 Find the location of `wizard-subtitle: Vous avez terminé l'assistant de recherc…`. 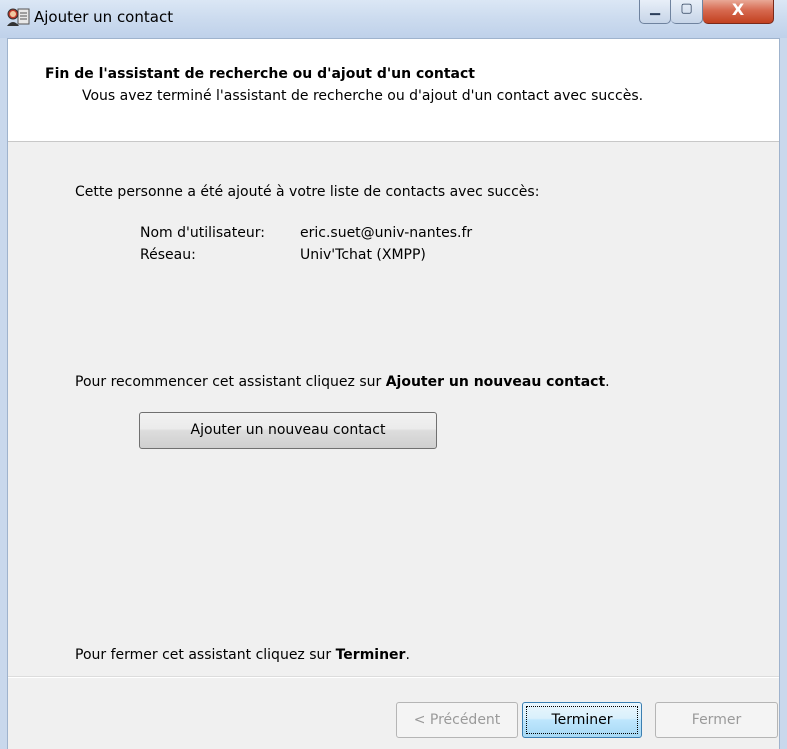

wizard-subtitle: Vous avez terminé l'assistant de recherc… is located at coordinates (363, 96).